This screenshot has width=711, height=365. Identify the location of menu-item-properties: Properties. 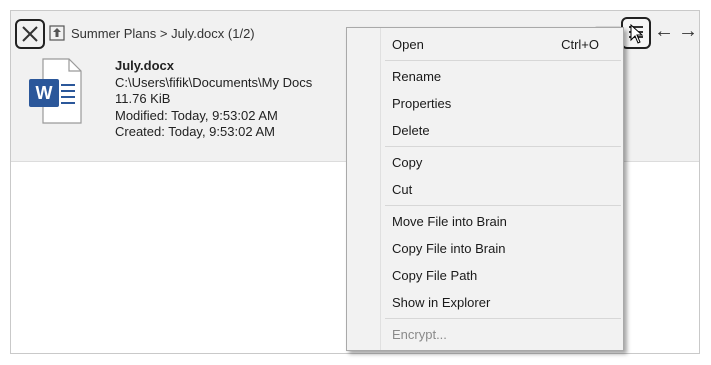
(421, 103).